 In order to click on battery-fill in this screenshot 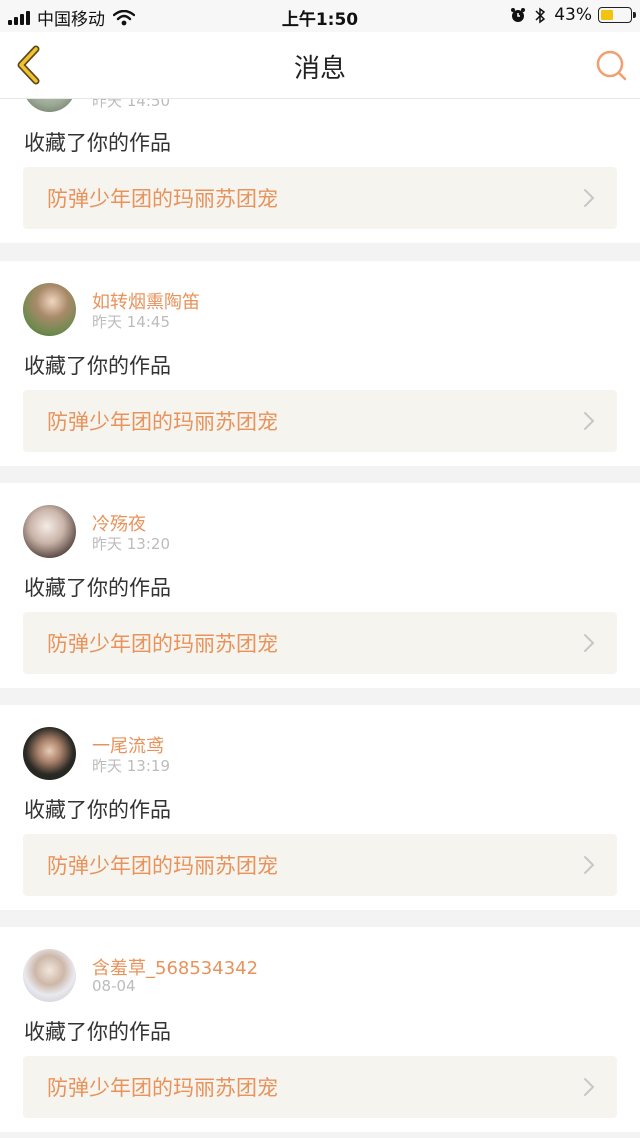, I will do `click(607, 15)`.